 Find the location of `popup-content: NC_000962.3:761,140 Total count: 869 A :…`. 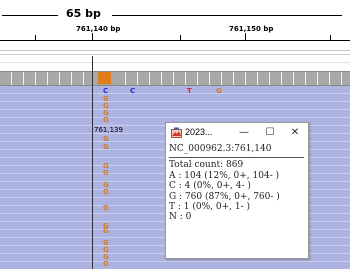

popup-content: NC_000962.3:761,140 Total count: 869 A :… is located at coordinates (224, 183).